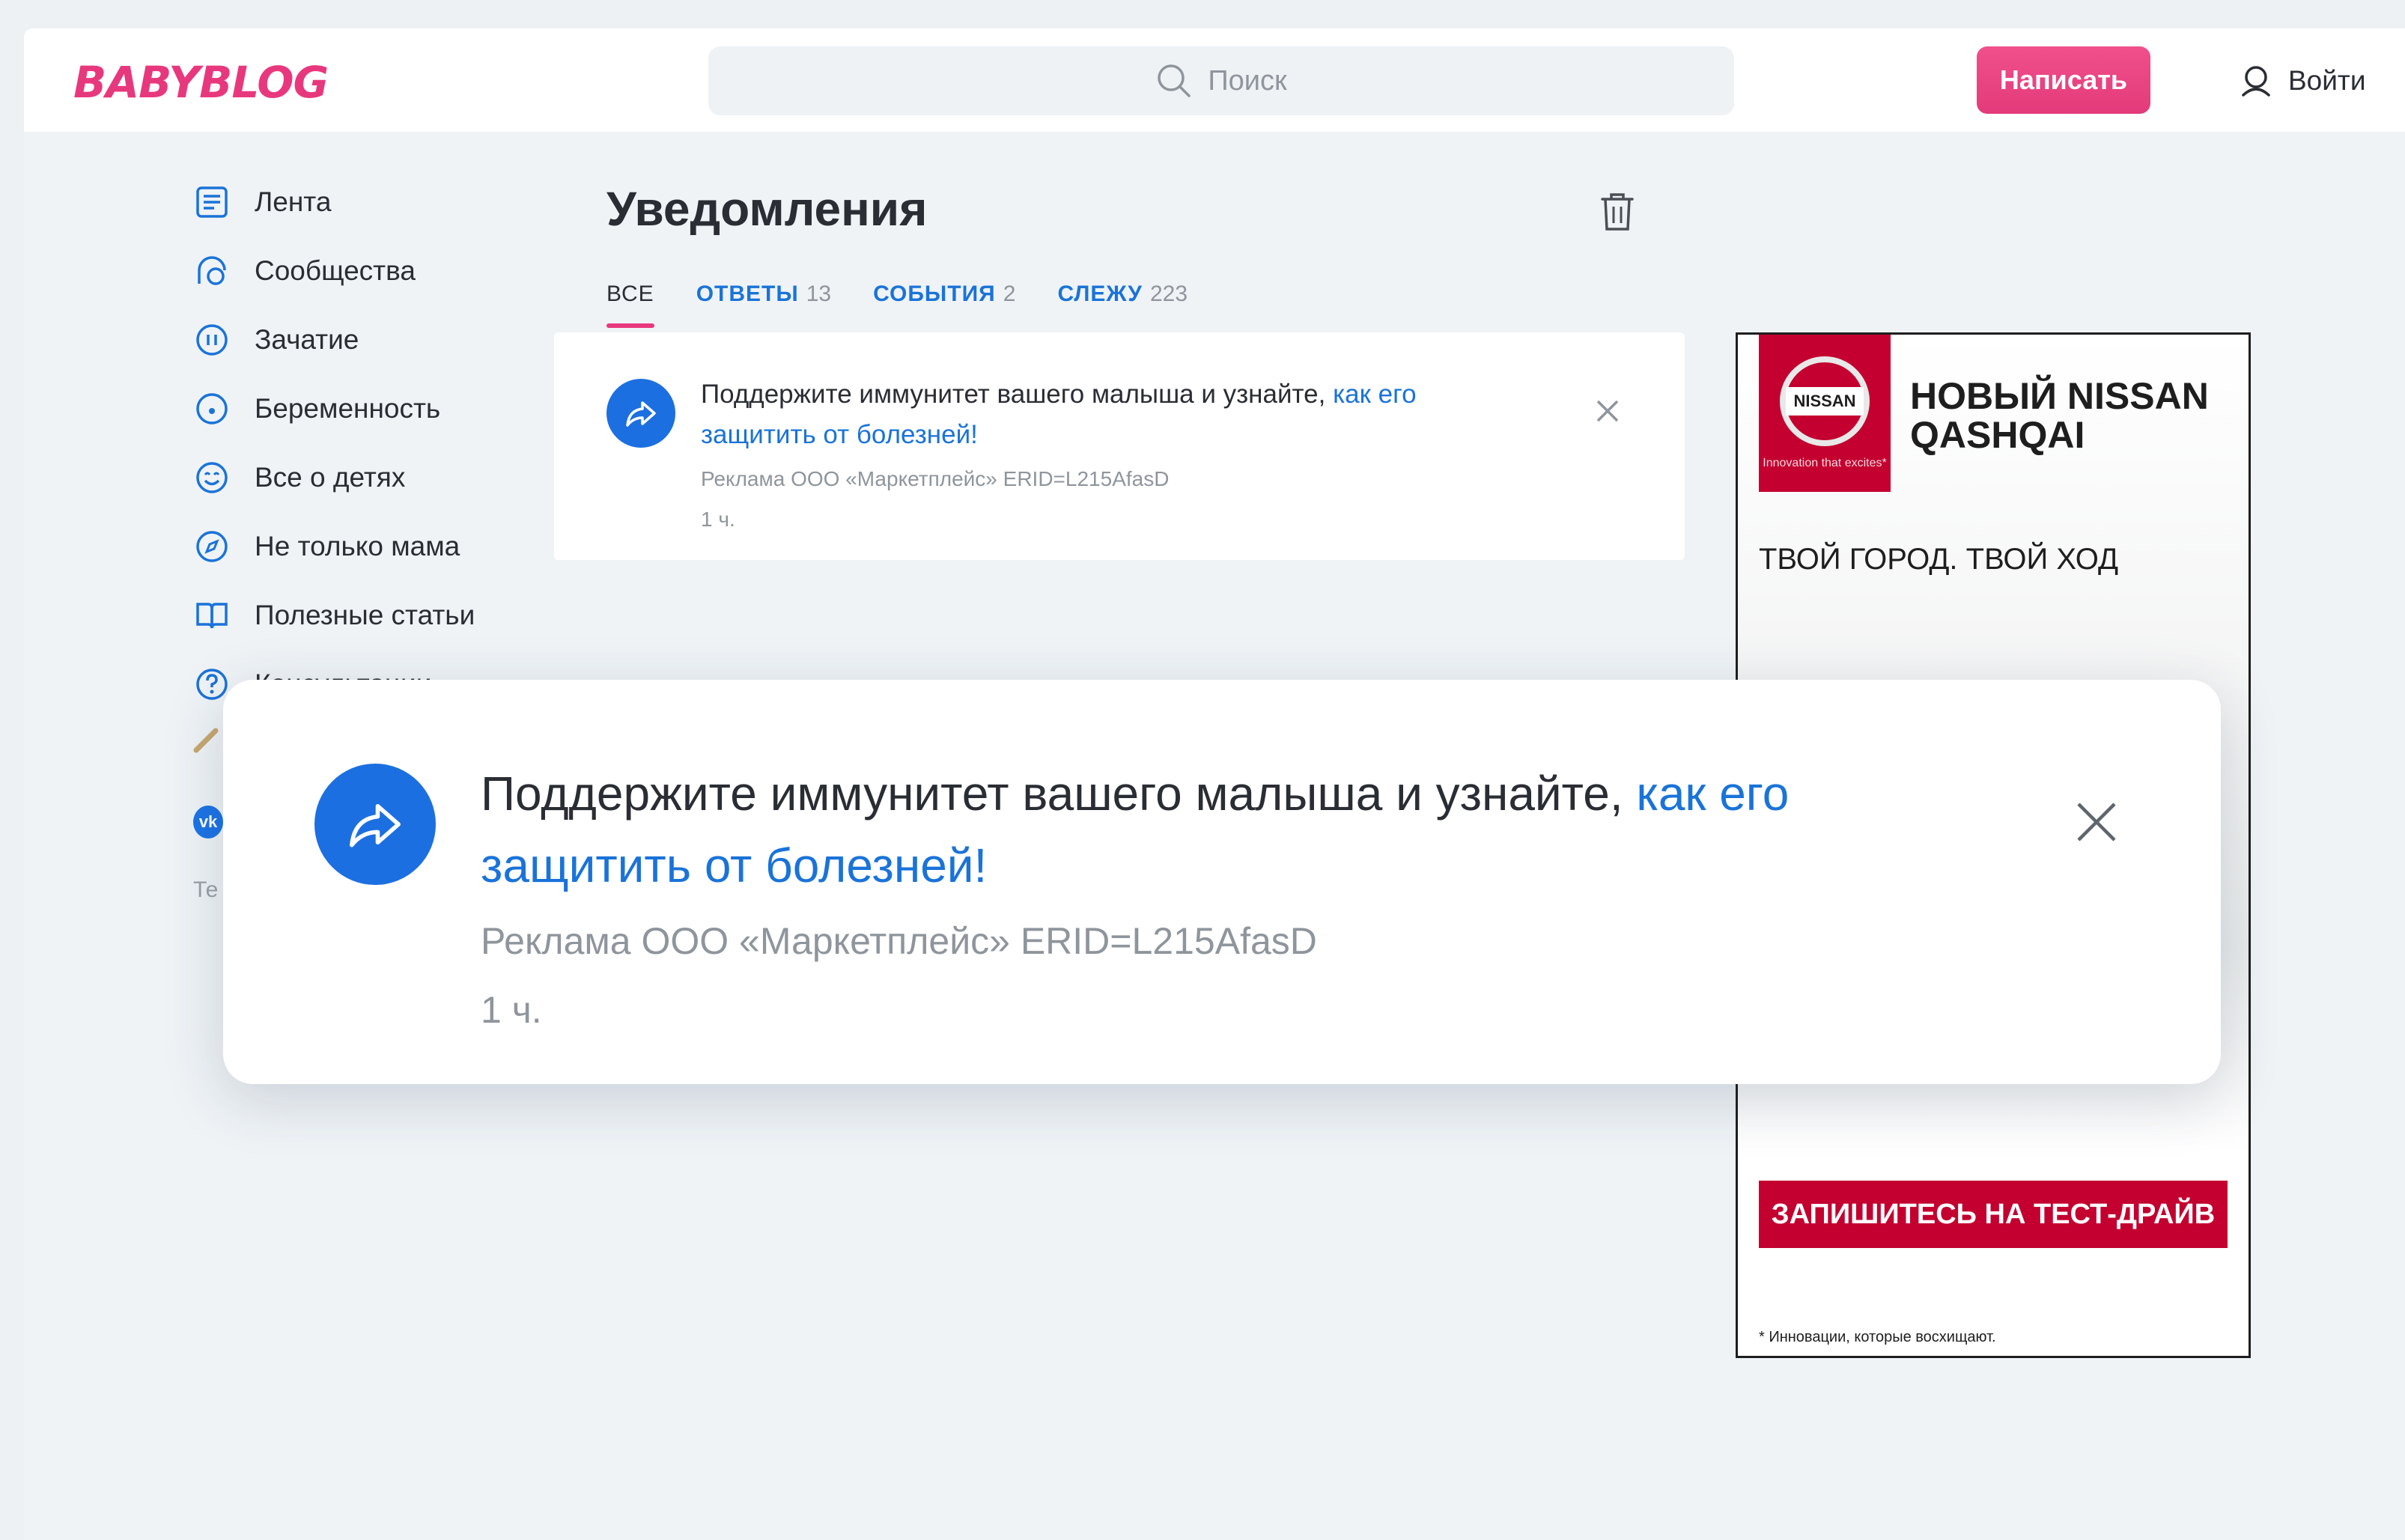  Describe the element at coordinates (307, 339) in the screenshot. I see `sidebar-item-label: Зачатие` at that location.